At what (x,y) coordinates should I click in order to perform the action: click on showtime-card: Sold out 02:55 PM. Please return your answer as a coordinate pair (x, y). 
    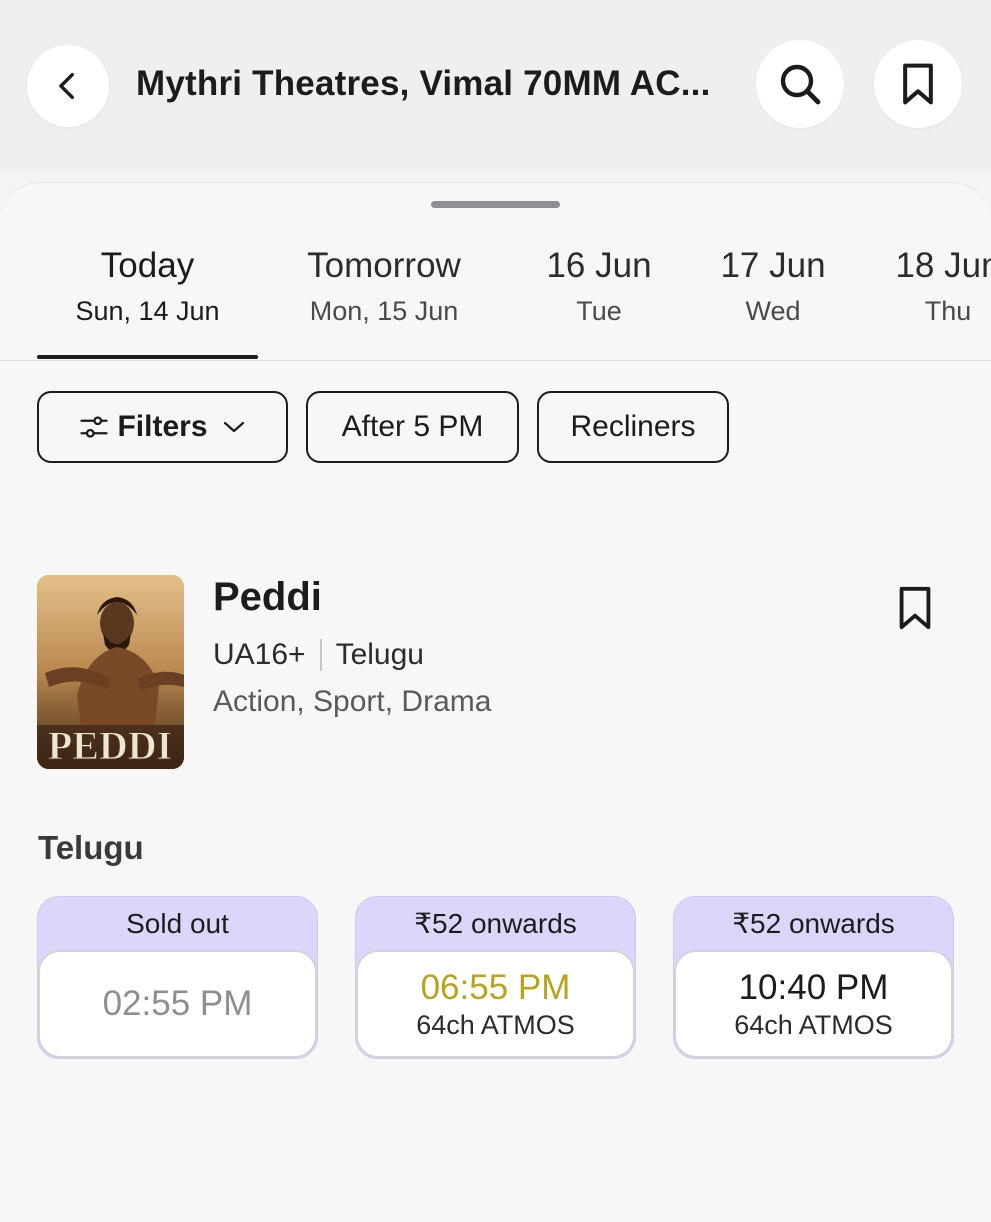
    Looking at the image, I should click on (177, 977).